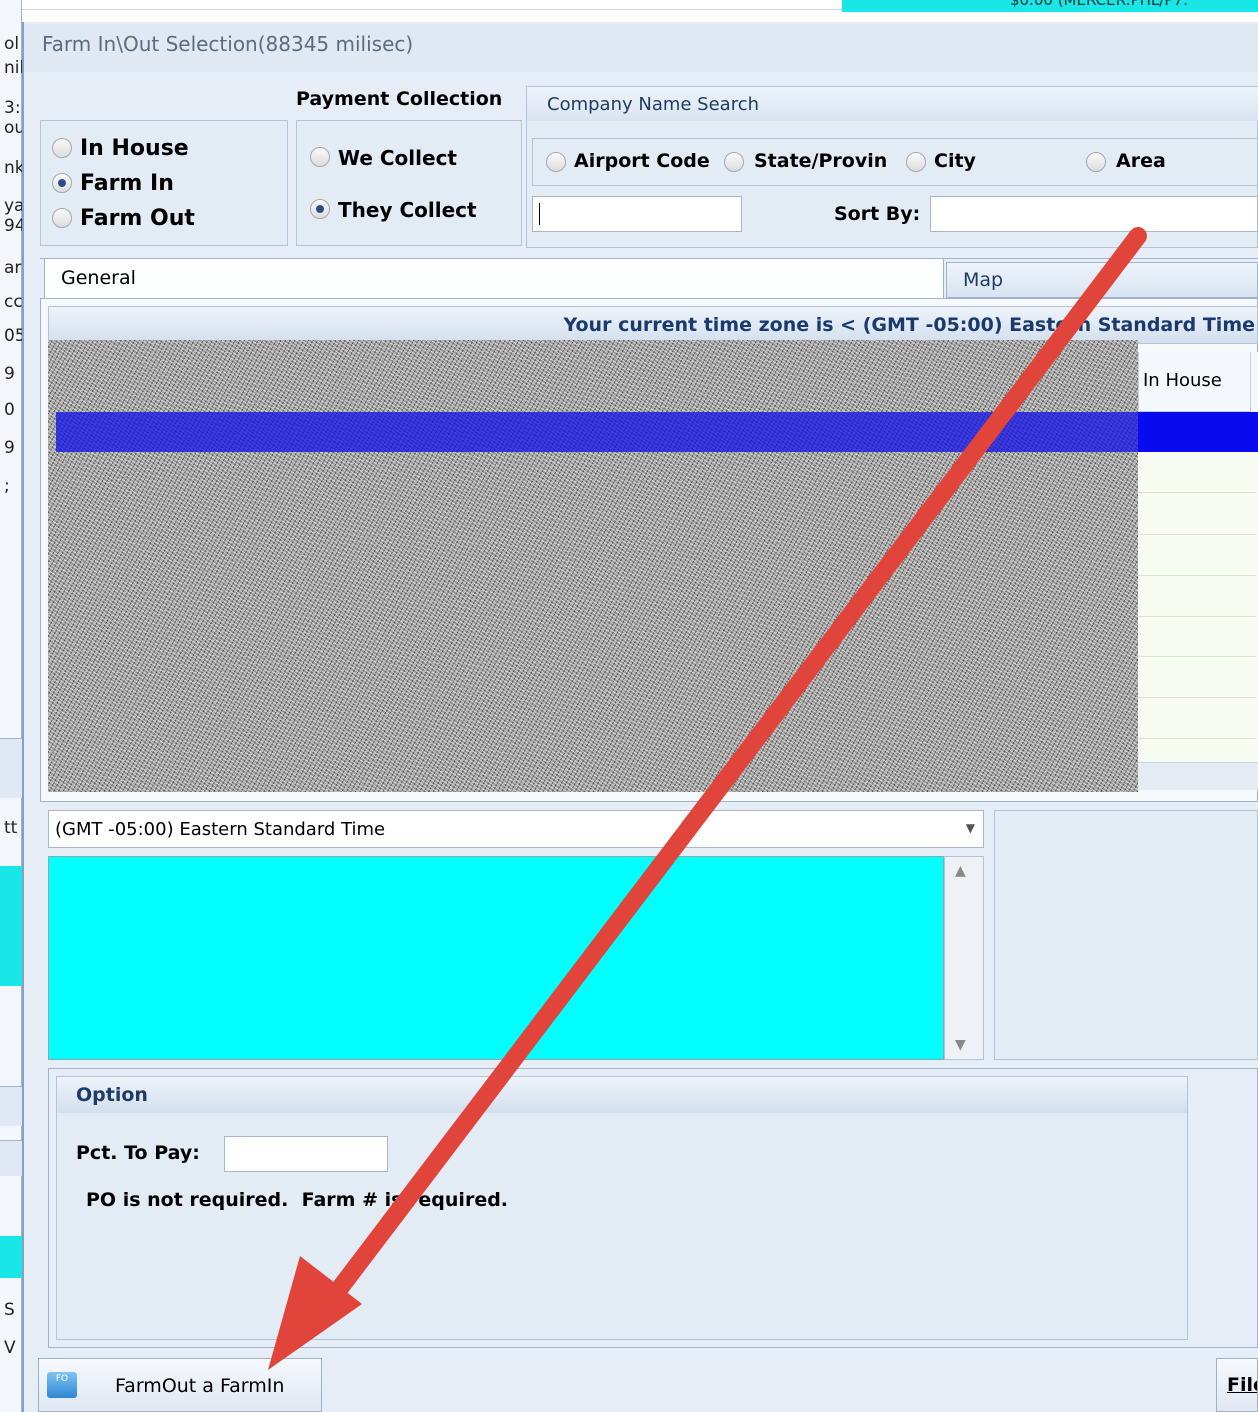 The width and height of the screenshot is (1258, 1412). Describe the element at coordinates (62, 1379) in the screenshot. I see `farmout-icon-text: FO` at that location.